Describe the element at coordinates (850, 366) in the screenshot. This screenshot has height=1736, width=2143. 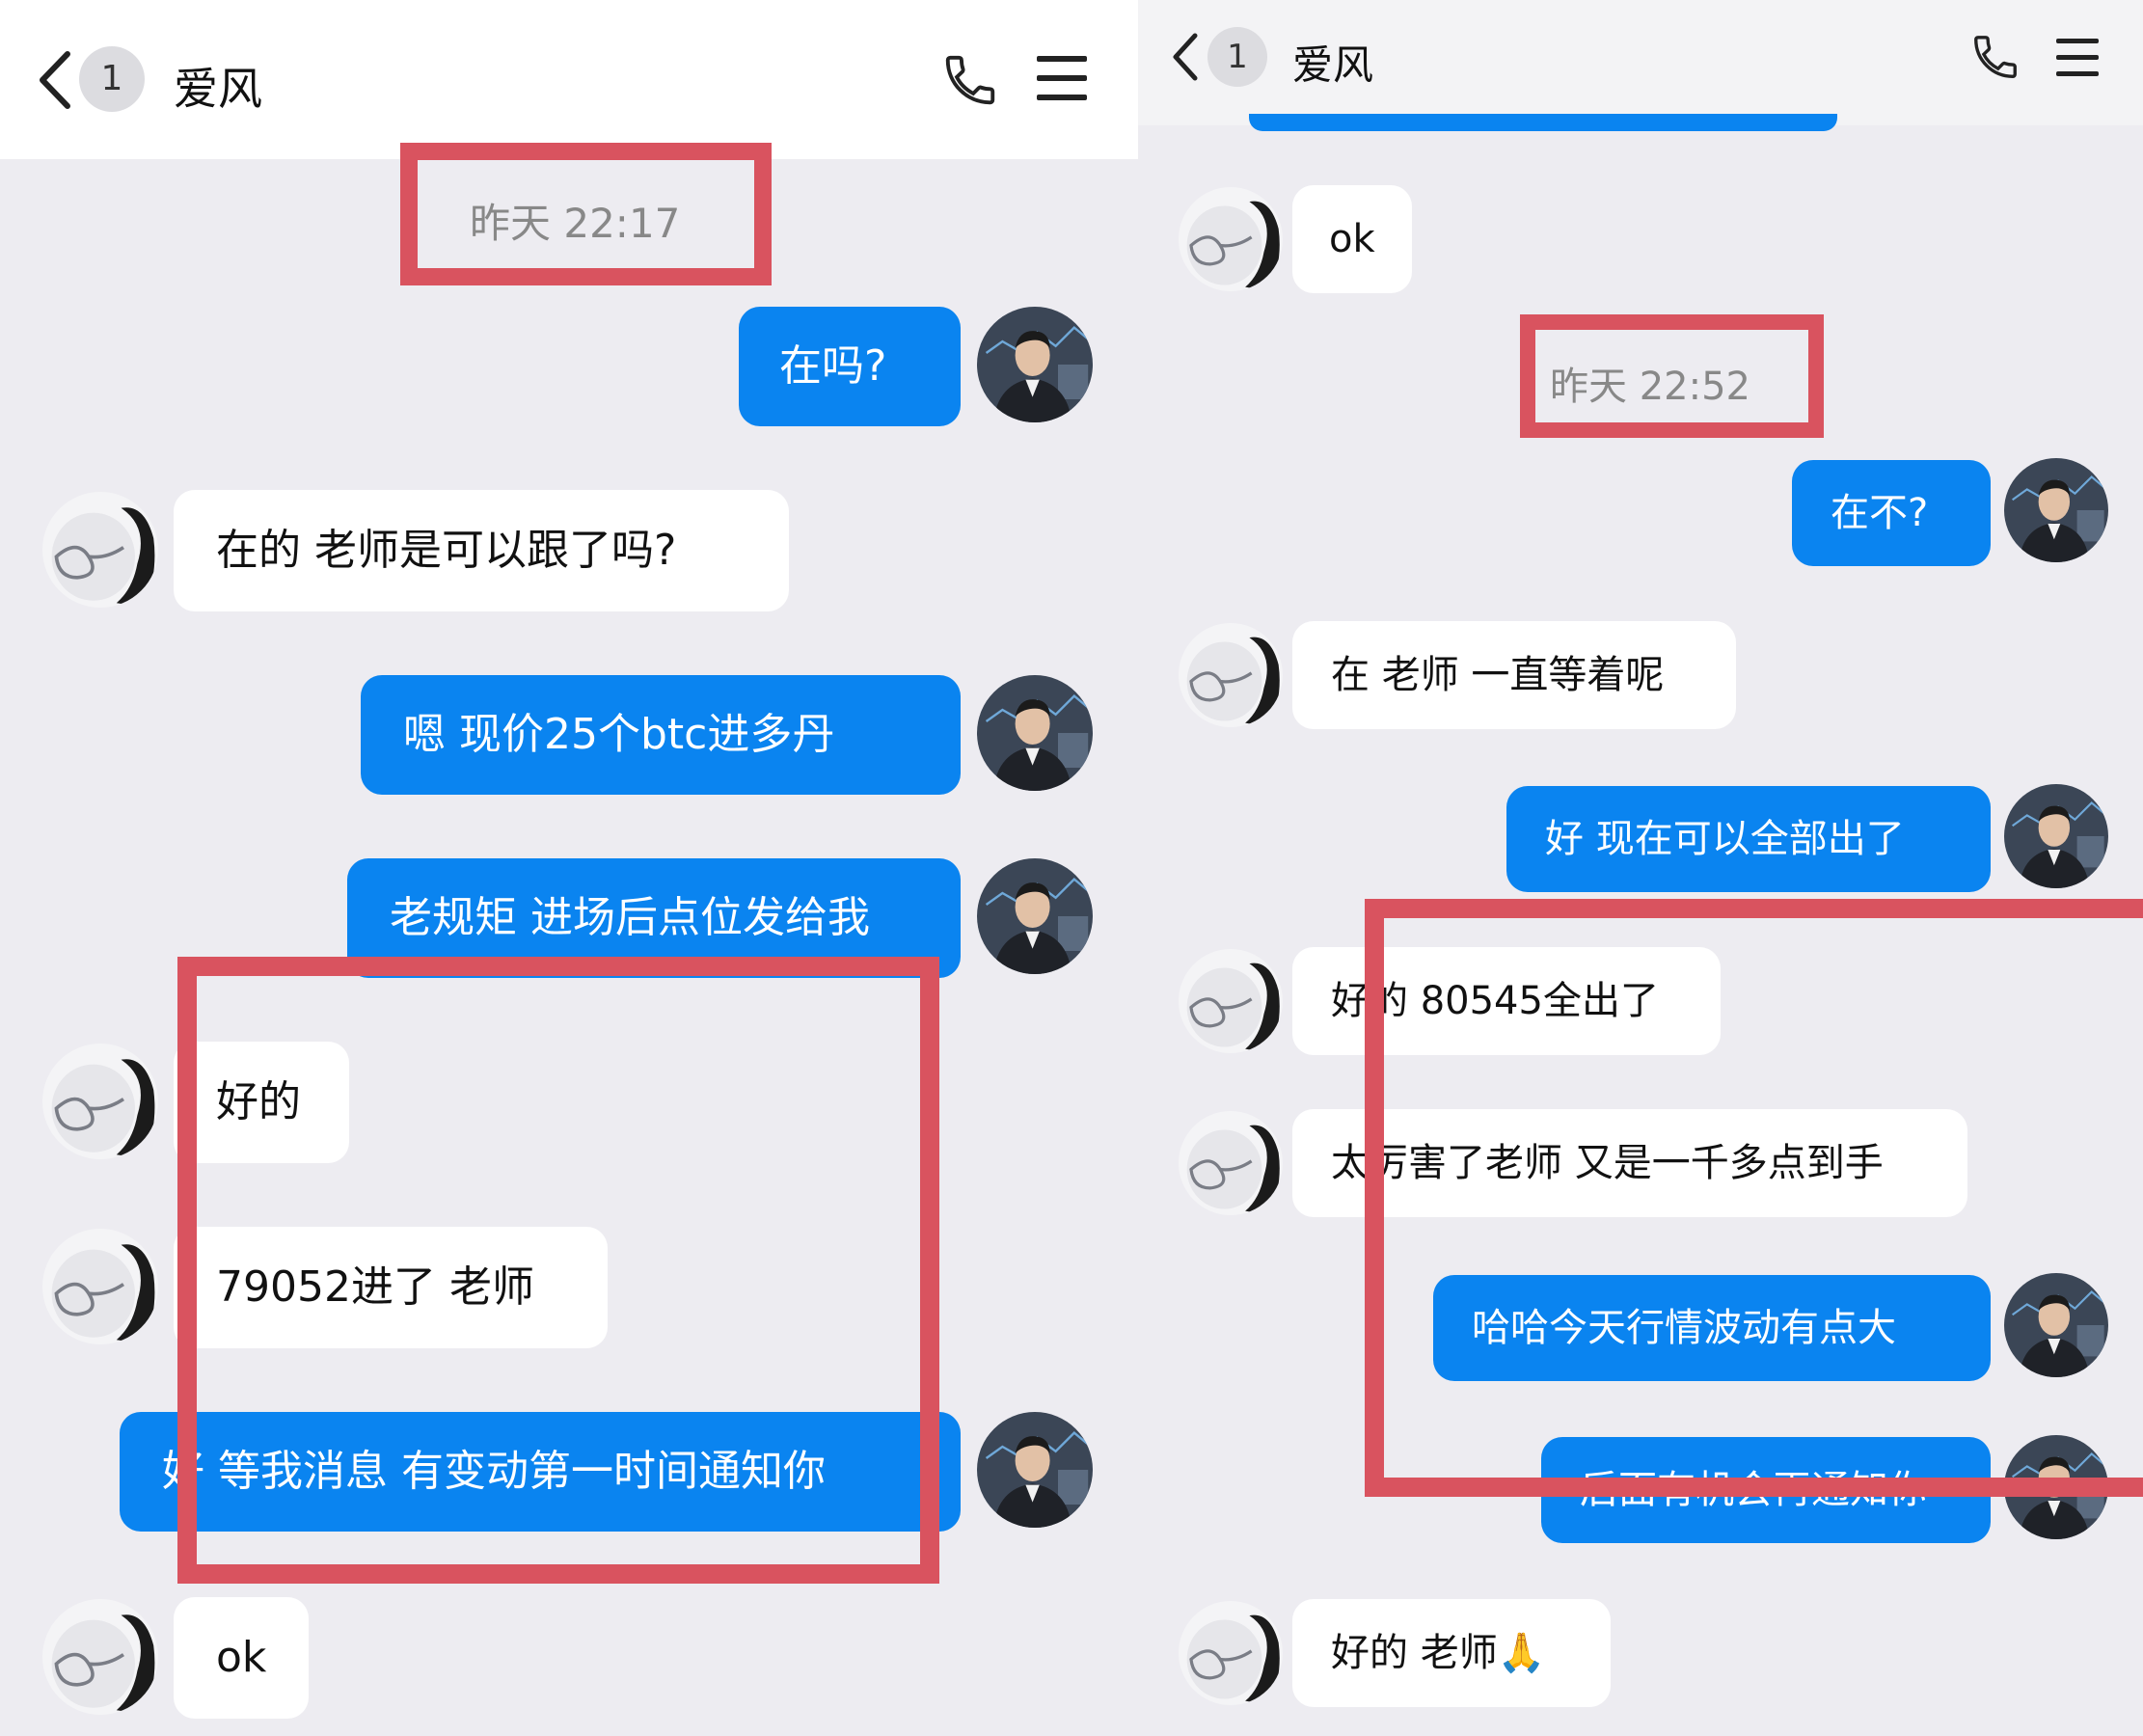
I see `sent-message-bubble: 在吗?` at that location.